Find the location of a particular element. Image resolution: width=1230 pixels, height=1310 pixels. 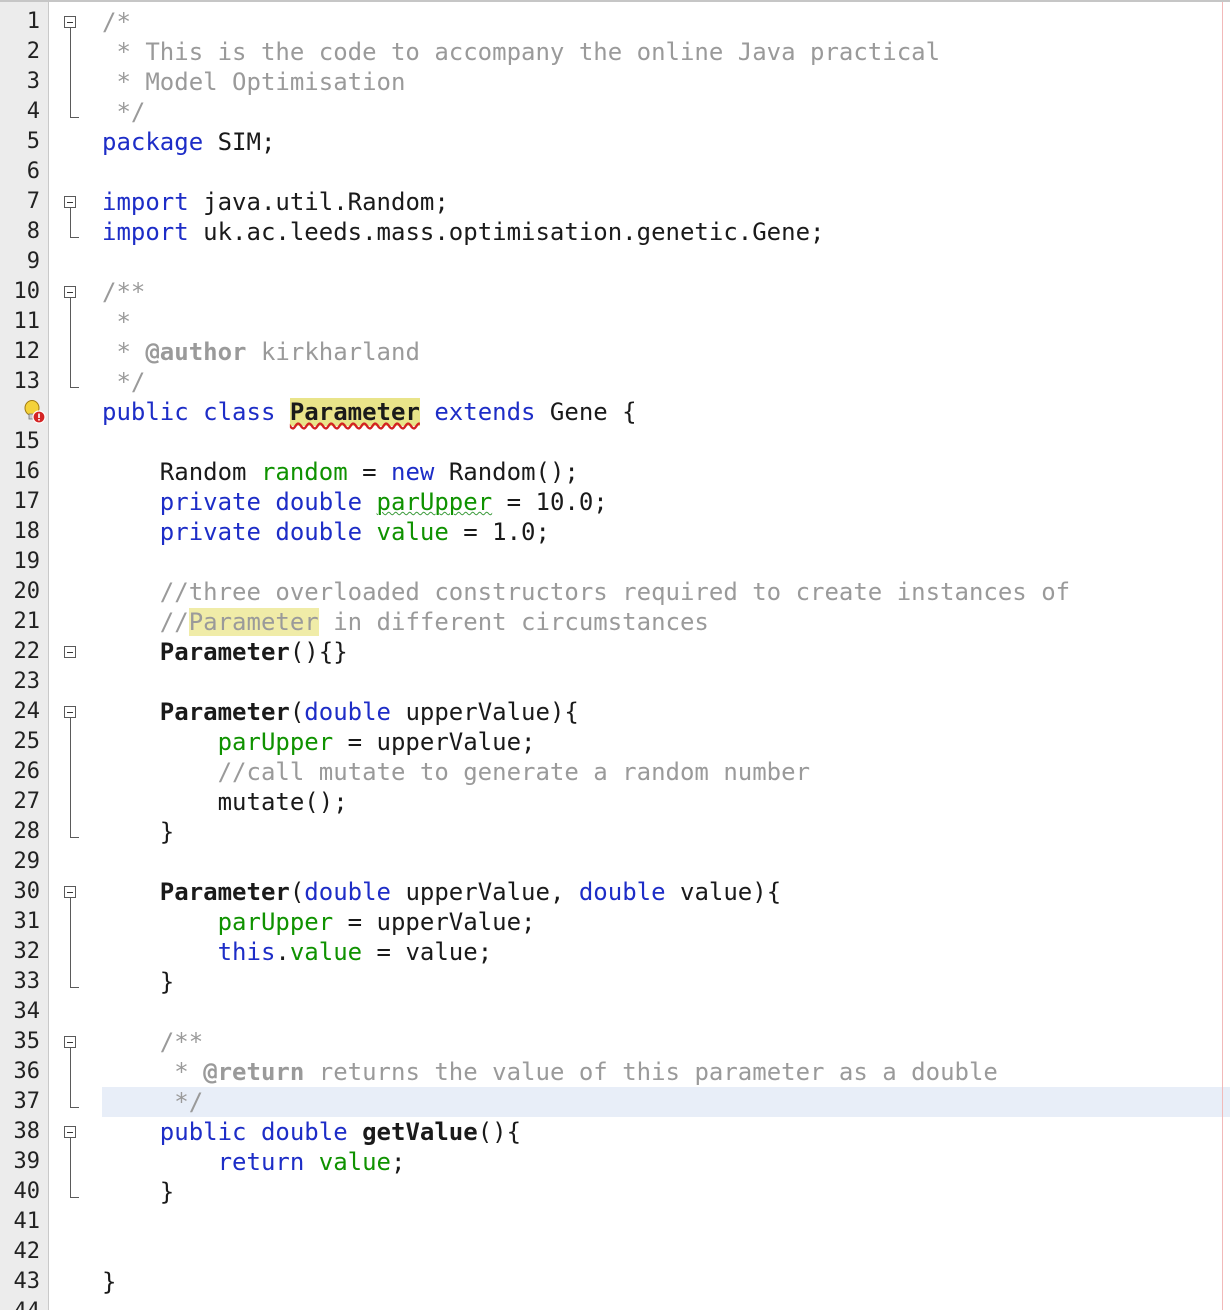

line-number: 37 is located at coordinates (20, 1102).